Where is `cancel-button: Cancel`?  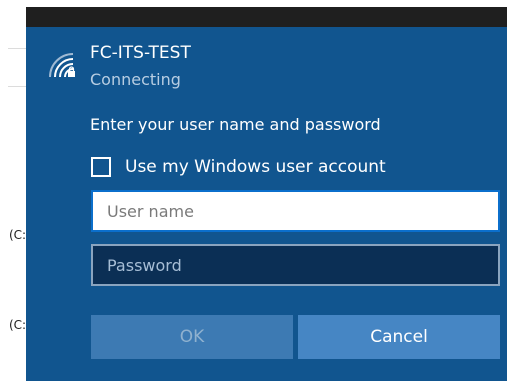
cancel-button: Cancel is located at coordinates (399, 337).